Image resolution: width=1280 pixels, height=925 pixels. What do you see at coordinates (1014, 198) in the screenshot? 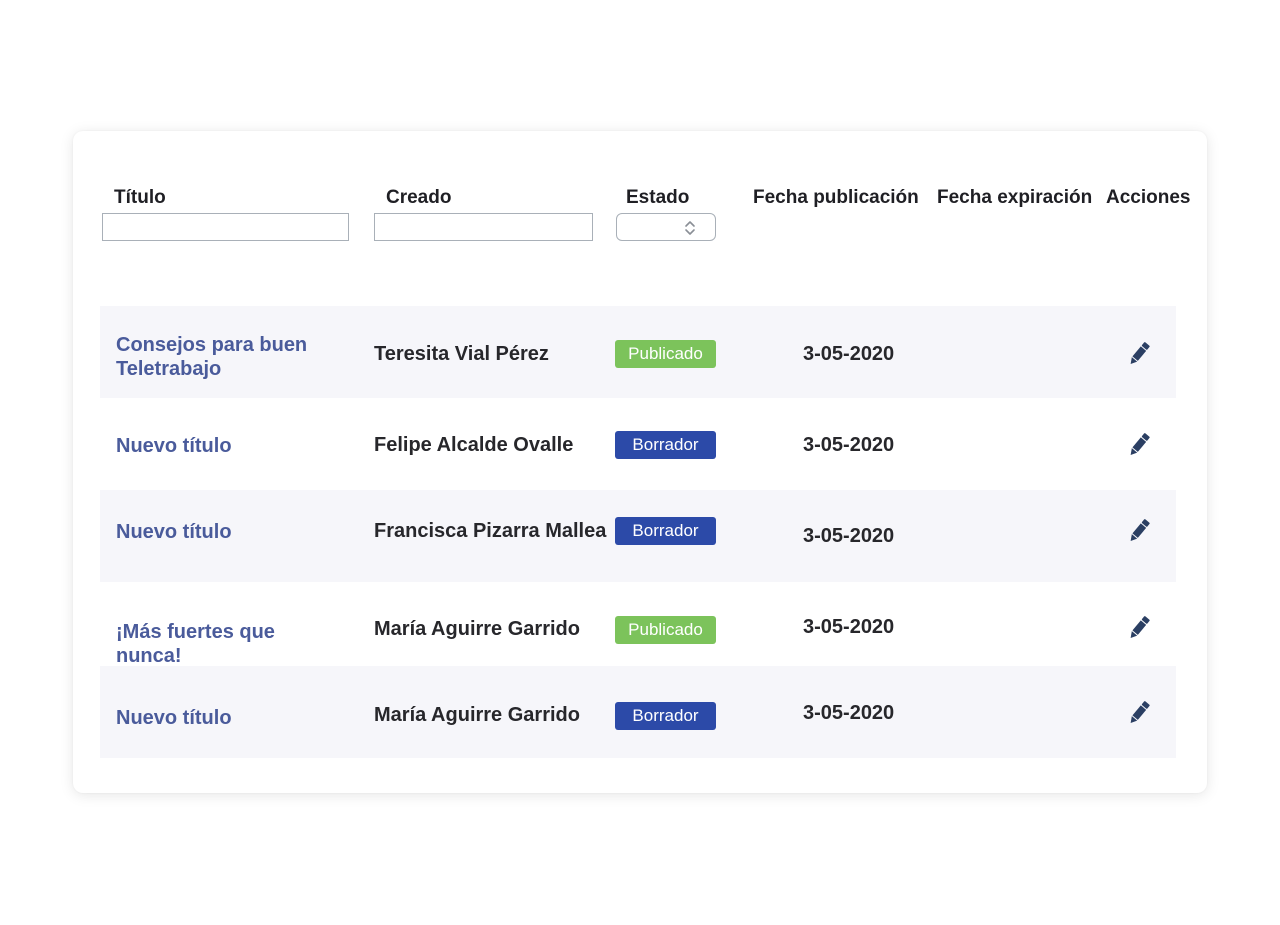
I see `column-header-exp-date: Fecha expiración` at bounding box center [1014, 198].